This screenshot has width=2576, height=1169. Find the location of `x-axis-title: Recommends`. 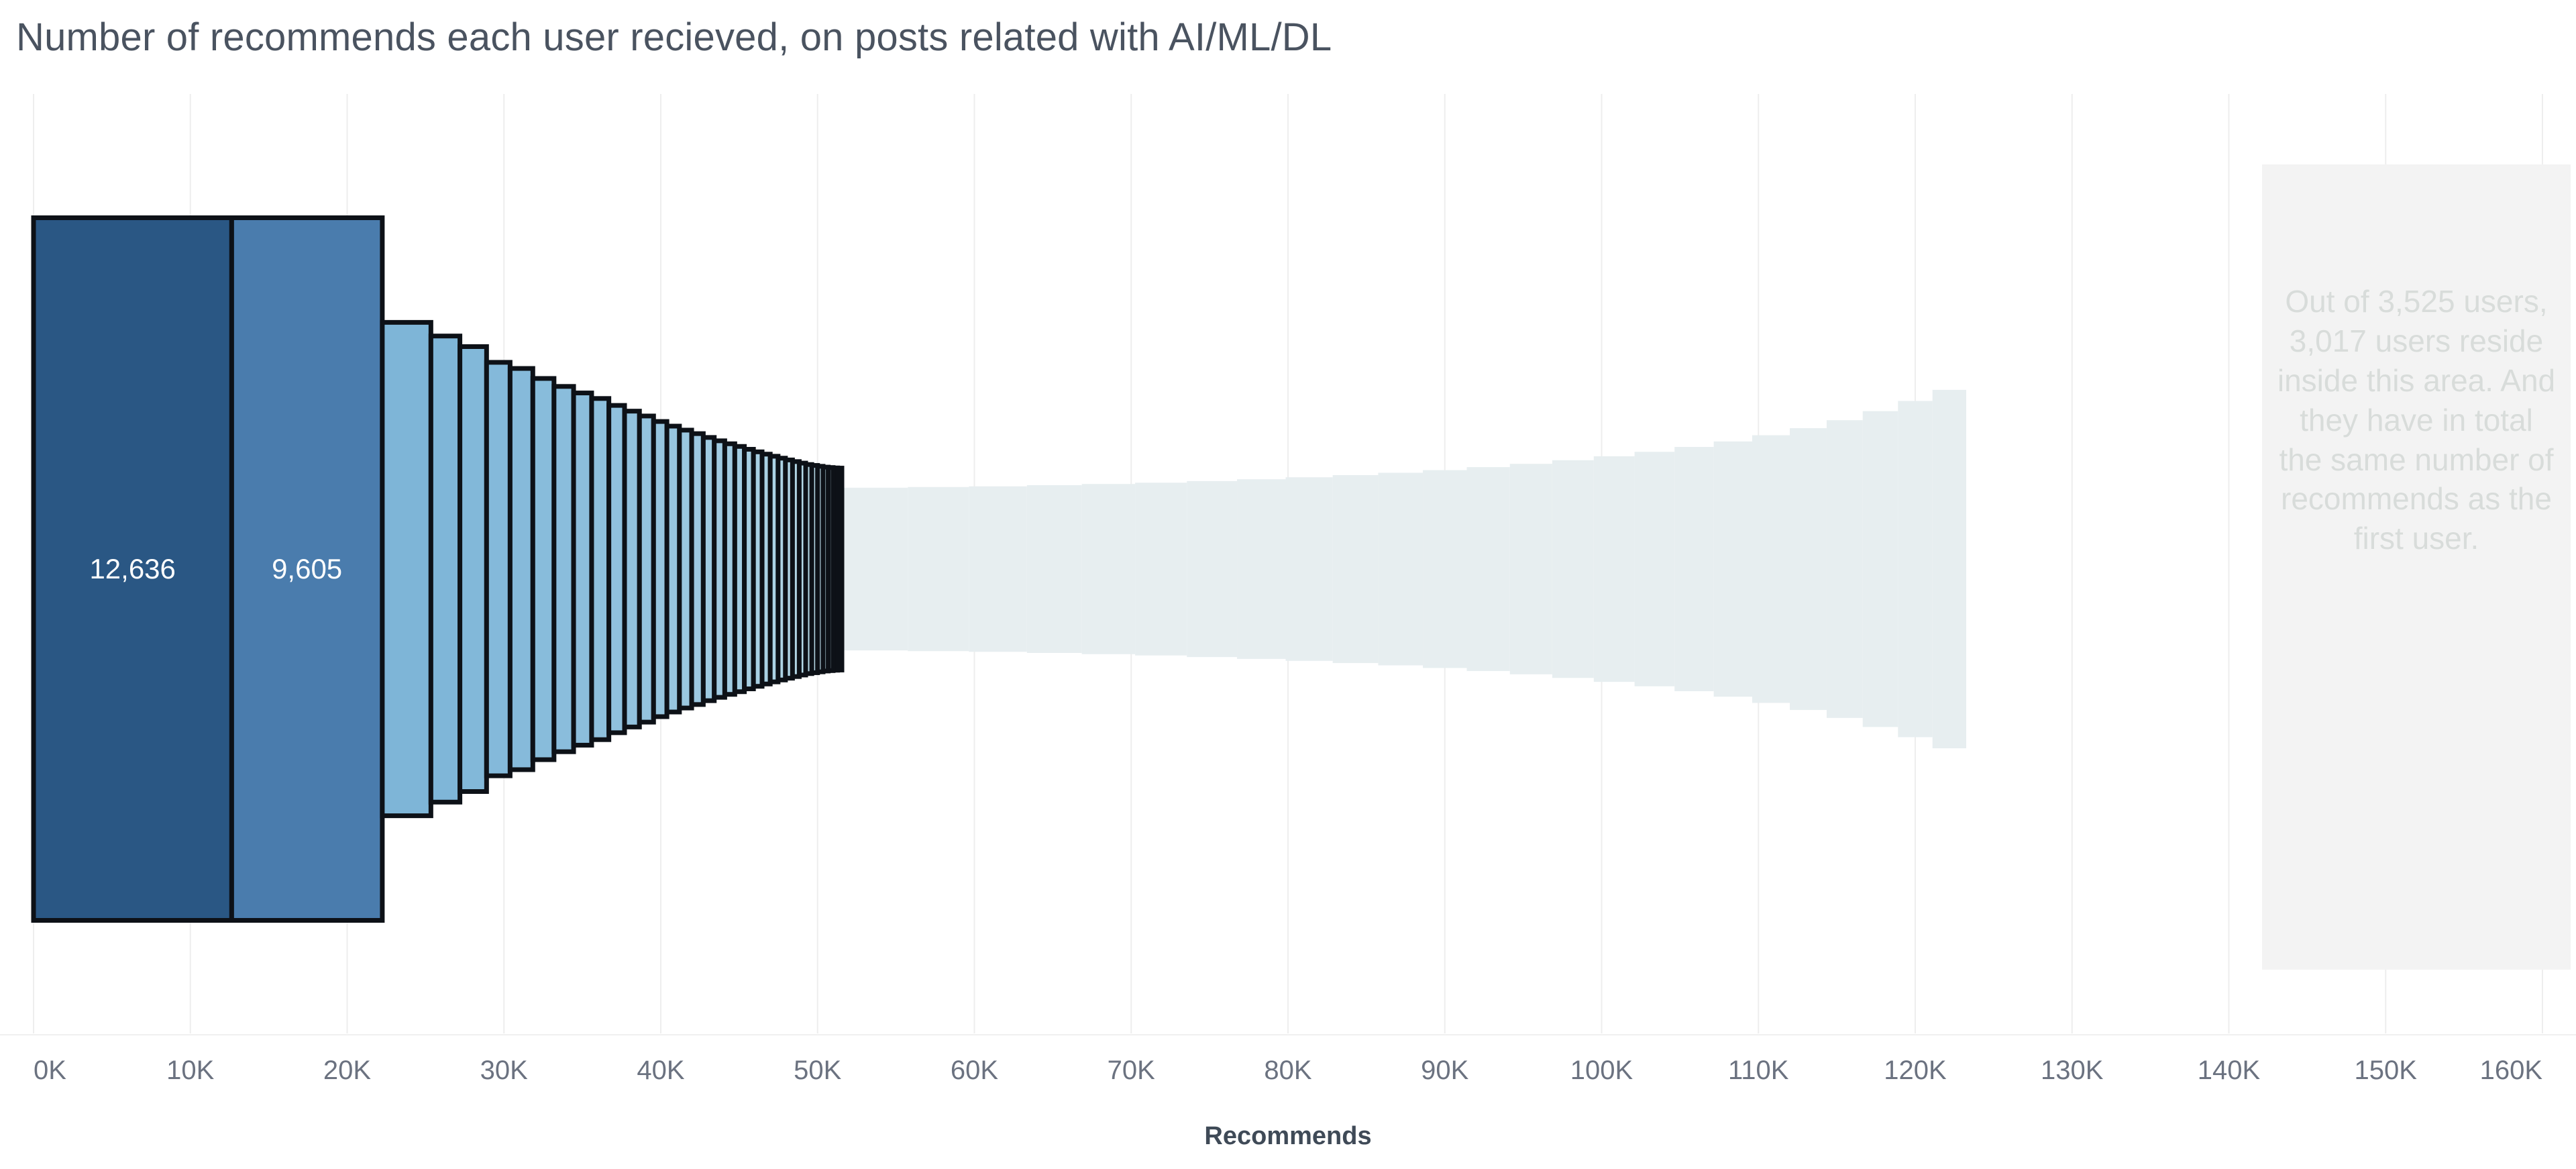

x-axis-title: Recommends is located at coordinates (1287, 1136).